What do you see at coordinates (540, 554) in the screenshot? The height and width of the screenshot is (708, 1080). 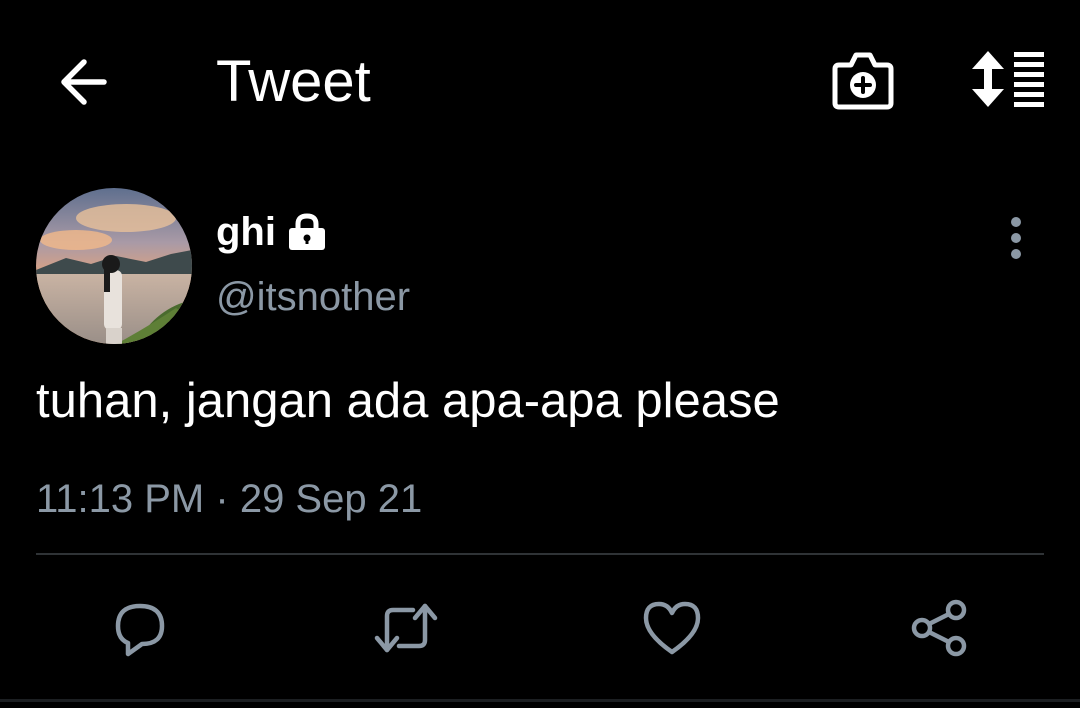 I see `divider` at bounding box center [540, 554].